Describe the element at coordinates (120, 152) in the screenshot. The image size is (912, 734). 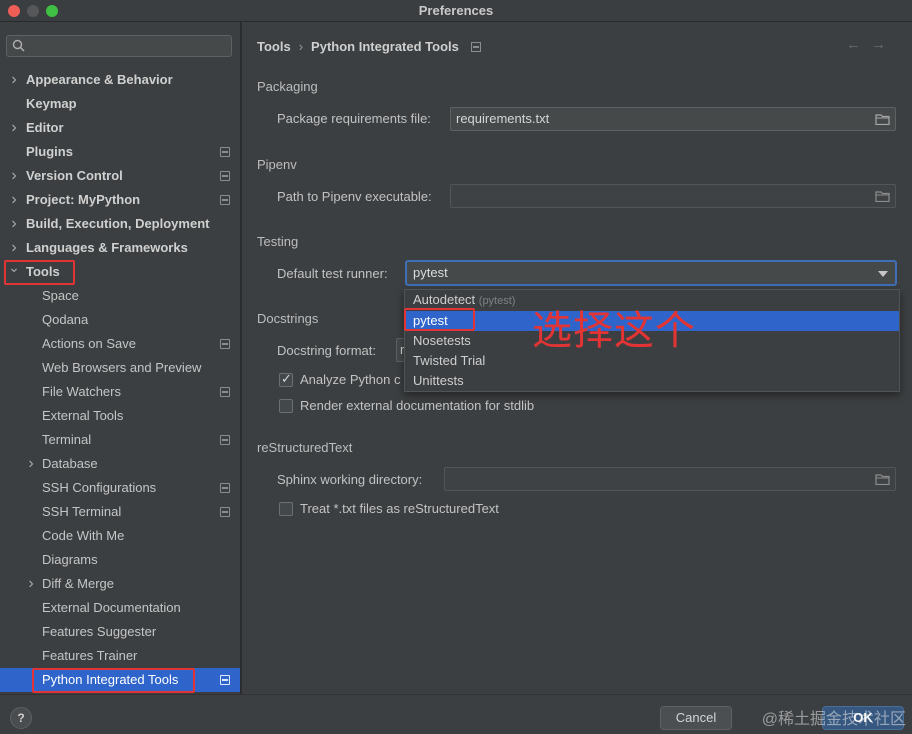
I see `sidebar-item-plugins: Plugins` at that location.